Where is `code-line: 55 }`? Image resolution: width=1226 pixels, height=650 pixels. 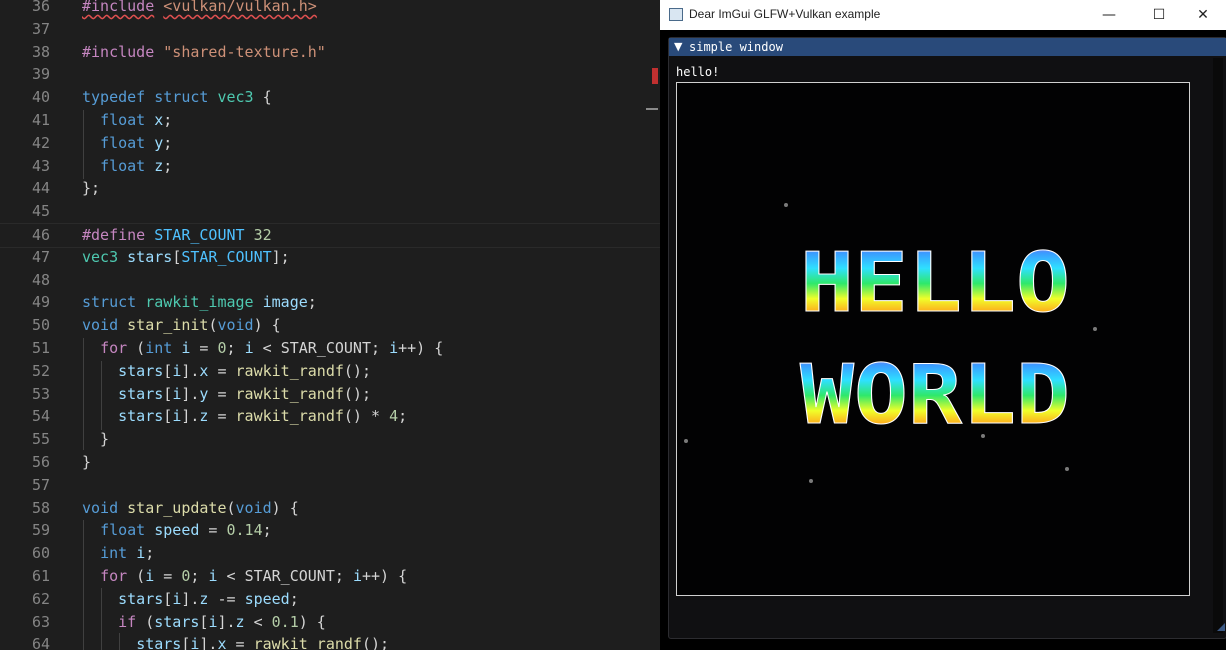 code-line: 55 } is located at coordinates (330, 439).